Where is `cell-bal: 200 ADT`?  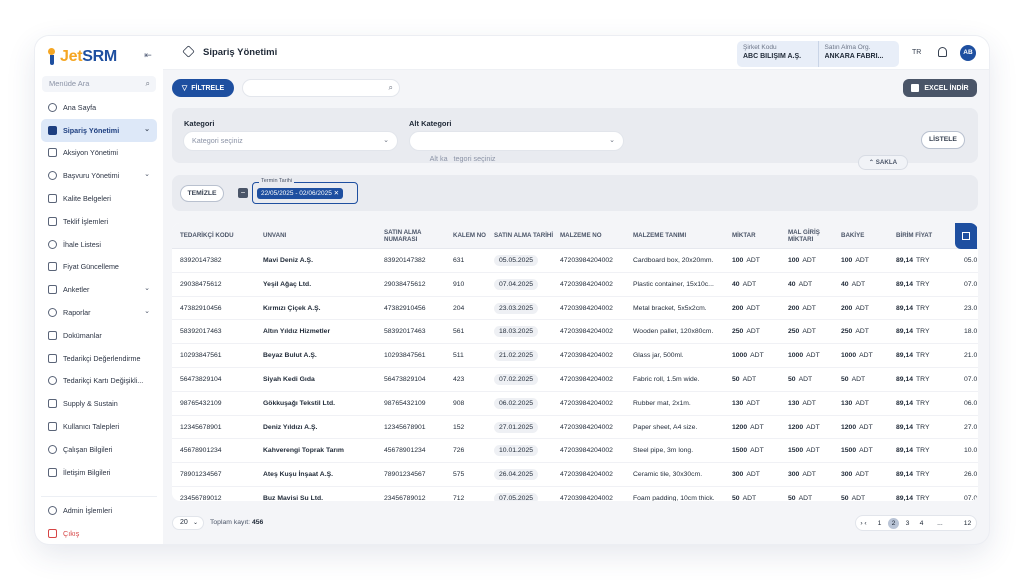 cell-bal: 200 ADT is located at coordinates (867, 309).